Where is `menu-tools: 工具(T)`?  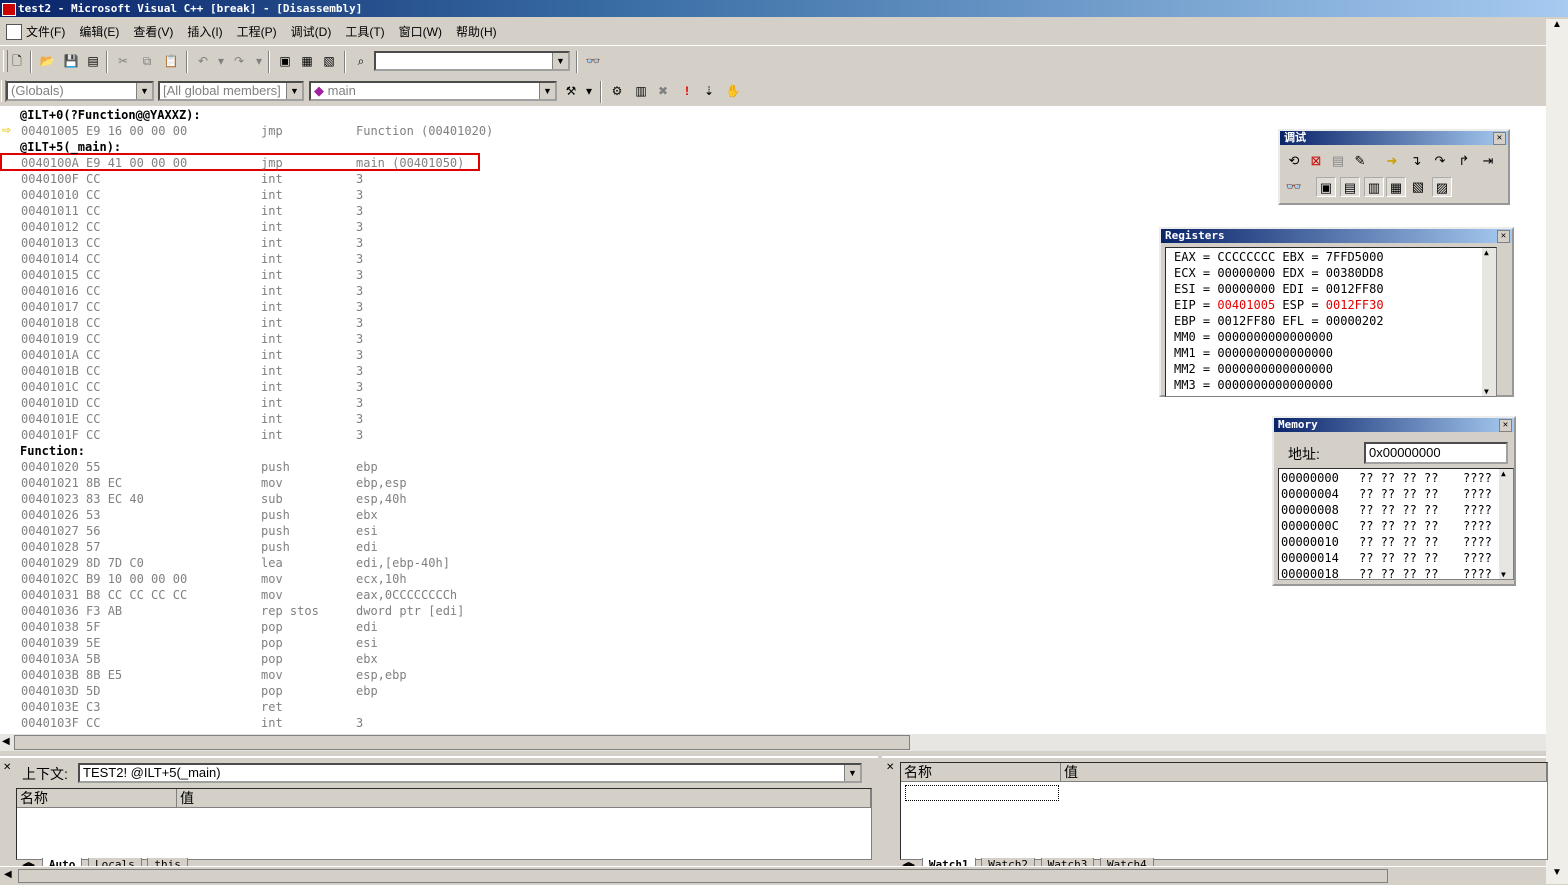
menu-tools: 工具(T) is located at coordinates (364, 31).